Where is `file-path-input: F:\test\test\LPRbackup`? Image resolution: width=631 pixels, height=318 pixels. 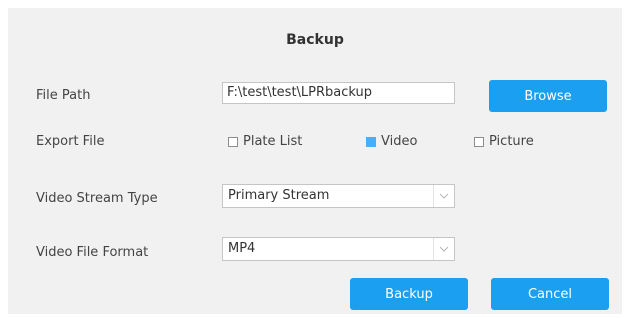
file-path-input: F:\test\test\LPRbackup is located at coordinates (338, 93).